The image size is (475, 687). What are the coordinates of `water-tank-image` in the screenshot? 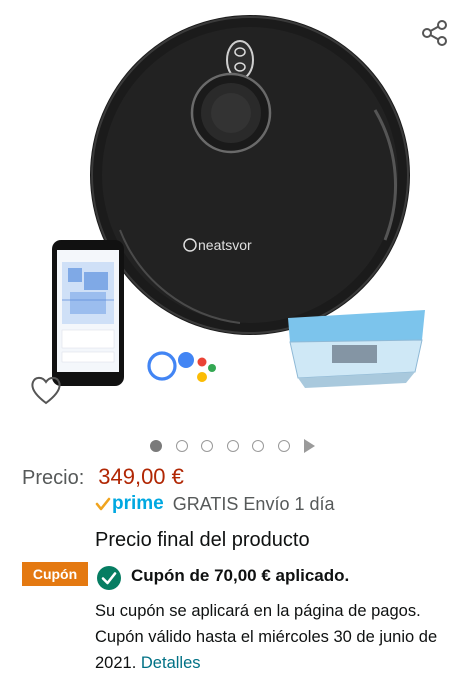 It's located at (356, 349).